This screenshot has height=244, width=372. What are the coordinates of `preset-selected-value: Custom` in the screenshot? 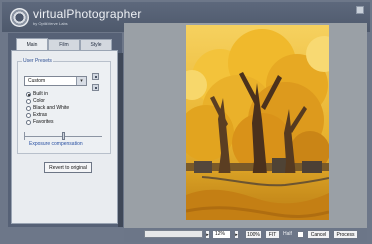 It's located at (37, 81).